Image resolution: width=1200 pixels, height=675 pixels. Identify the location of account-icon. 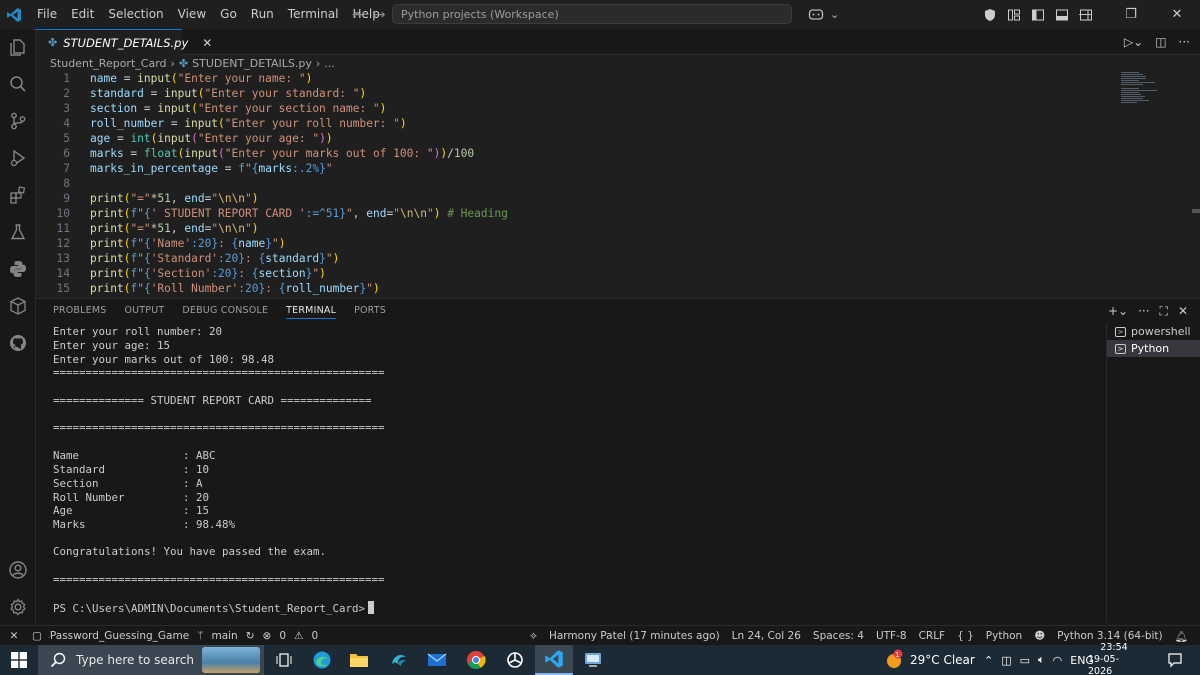
(18, 570).